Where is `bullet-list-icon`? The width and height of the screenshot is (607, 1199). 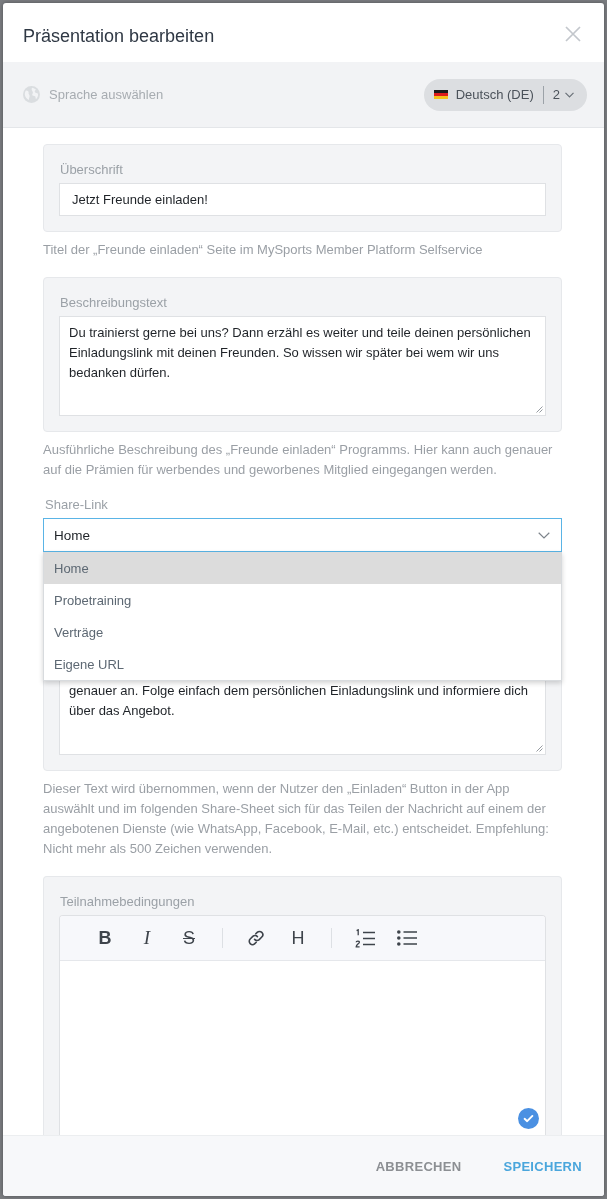
bullet-list-icon is located at coordinates (407, 938).